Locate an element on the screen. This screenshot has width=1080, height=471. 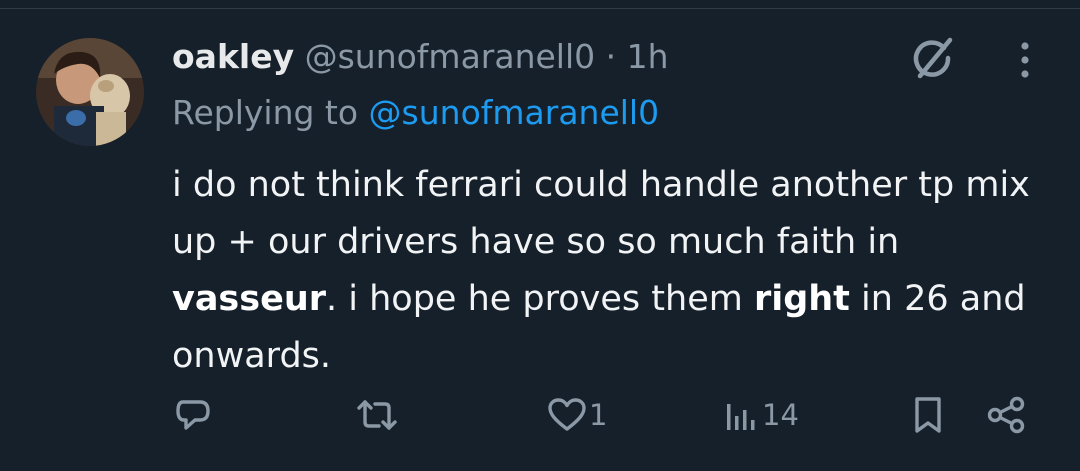
views-button: 14 is located at coordinates (761, 415).